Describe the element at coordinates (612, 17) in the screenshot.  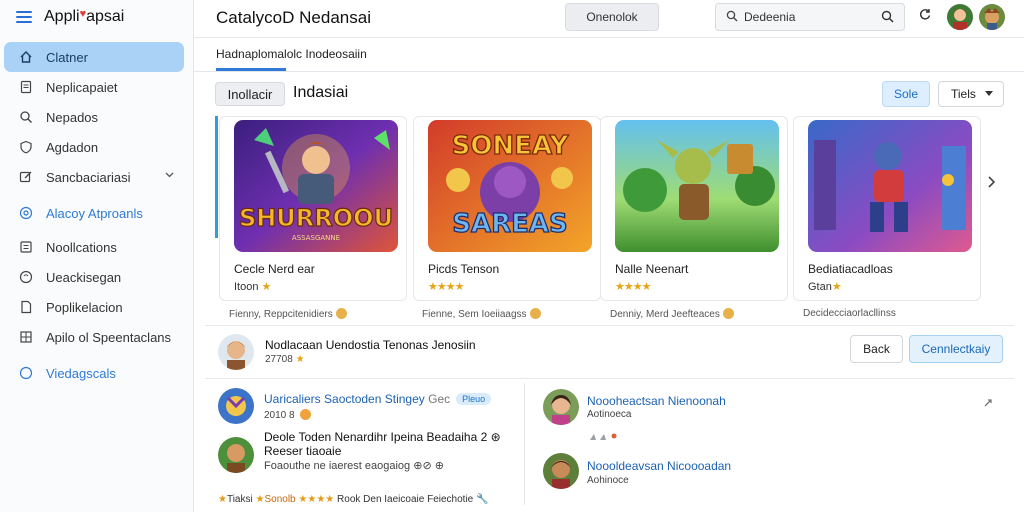
I see `header-button: Onenolok` at that location.